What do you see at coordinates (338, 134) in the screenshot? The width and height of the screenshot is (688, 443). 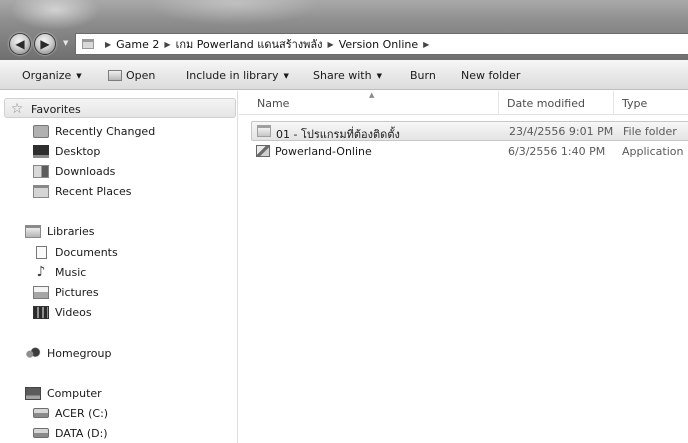 I see `file-name: 01 - โปรแกรมที่ต้องติดตั้ง` at bounding box center [338, 134].